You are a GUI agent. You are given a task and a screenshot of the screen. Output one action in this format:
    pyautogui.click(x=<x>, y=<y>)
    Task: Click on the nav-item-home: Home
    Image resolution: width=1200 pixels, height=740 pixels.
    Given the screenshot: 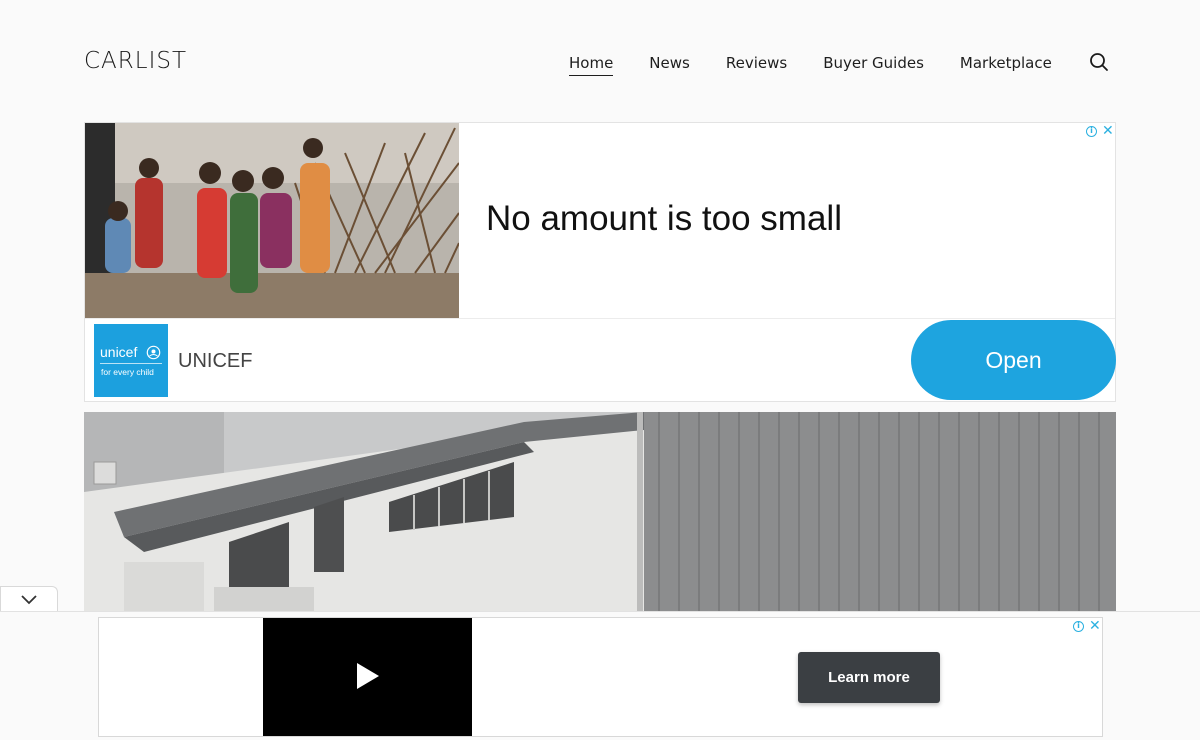 What is the action you would take?
    pyautogui.click(x=591, y=65)
    